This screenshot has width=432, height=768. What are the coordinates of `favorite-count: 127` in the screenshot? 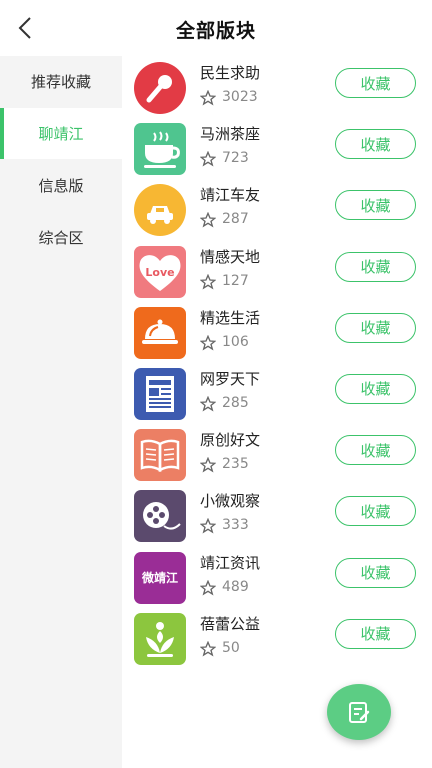 It's located at (235, 280).